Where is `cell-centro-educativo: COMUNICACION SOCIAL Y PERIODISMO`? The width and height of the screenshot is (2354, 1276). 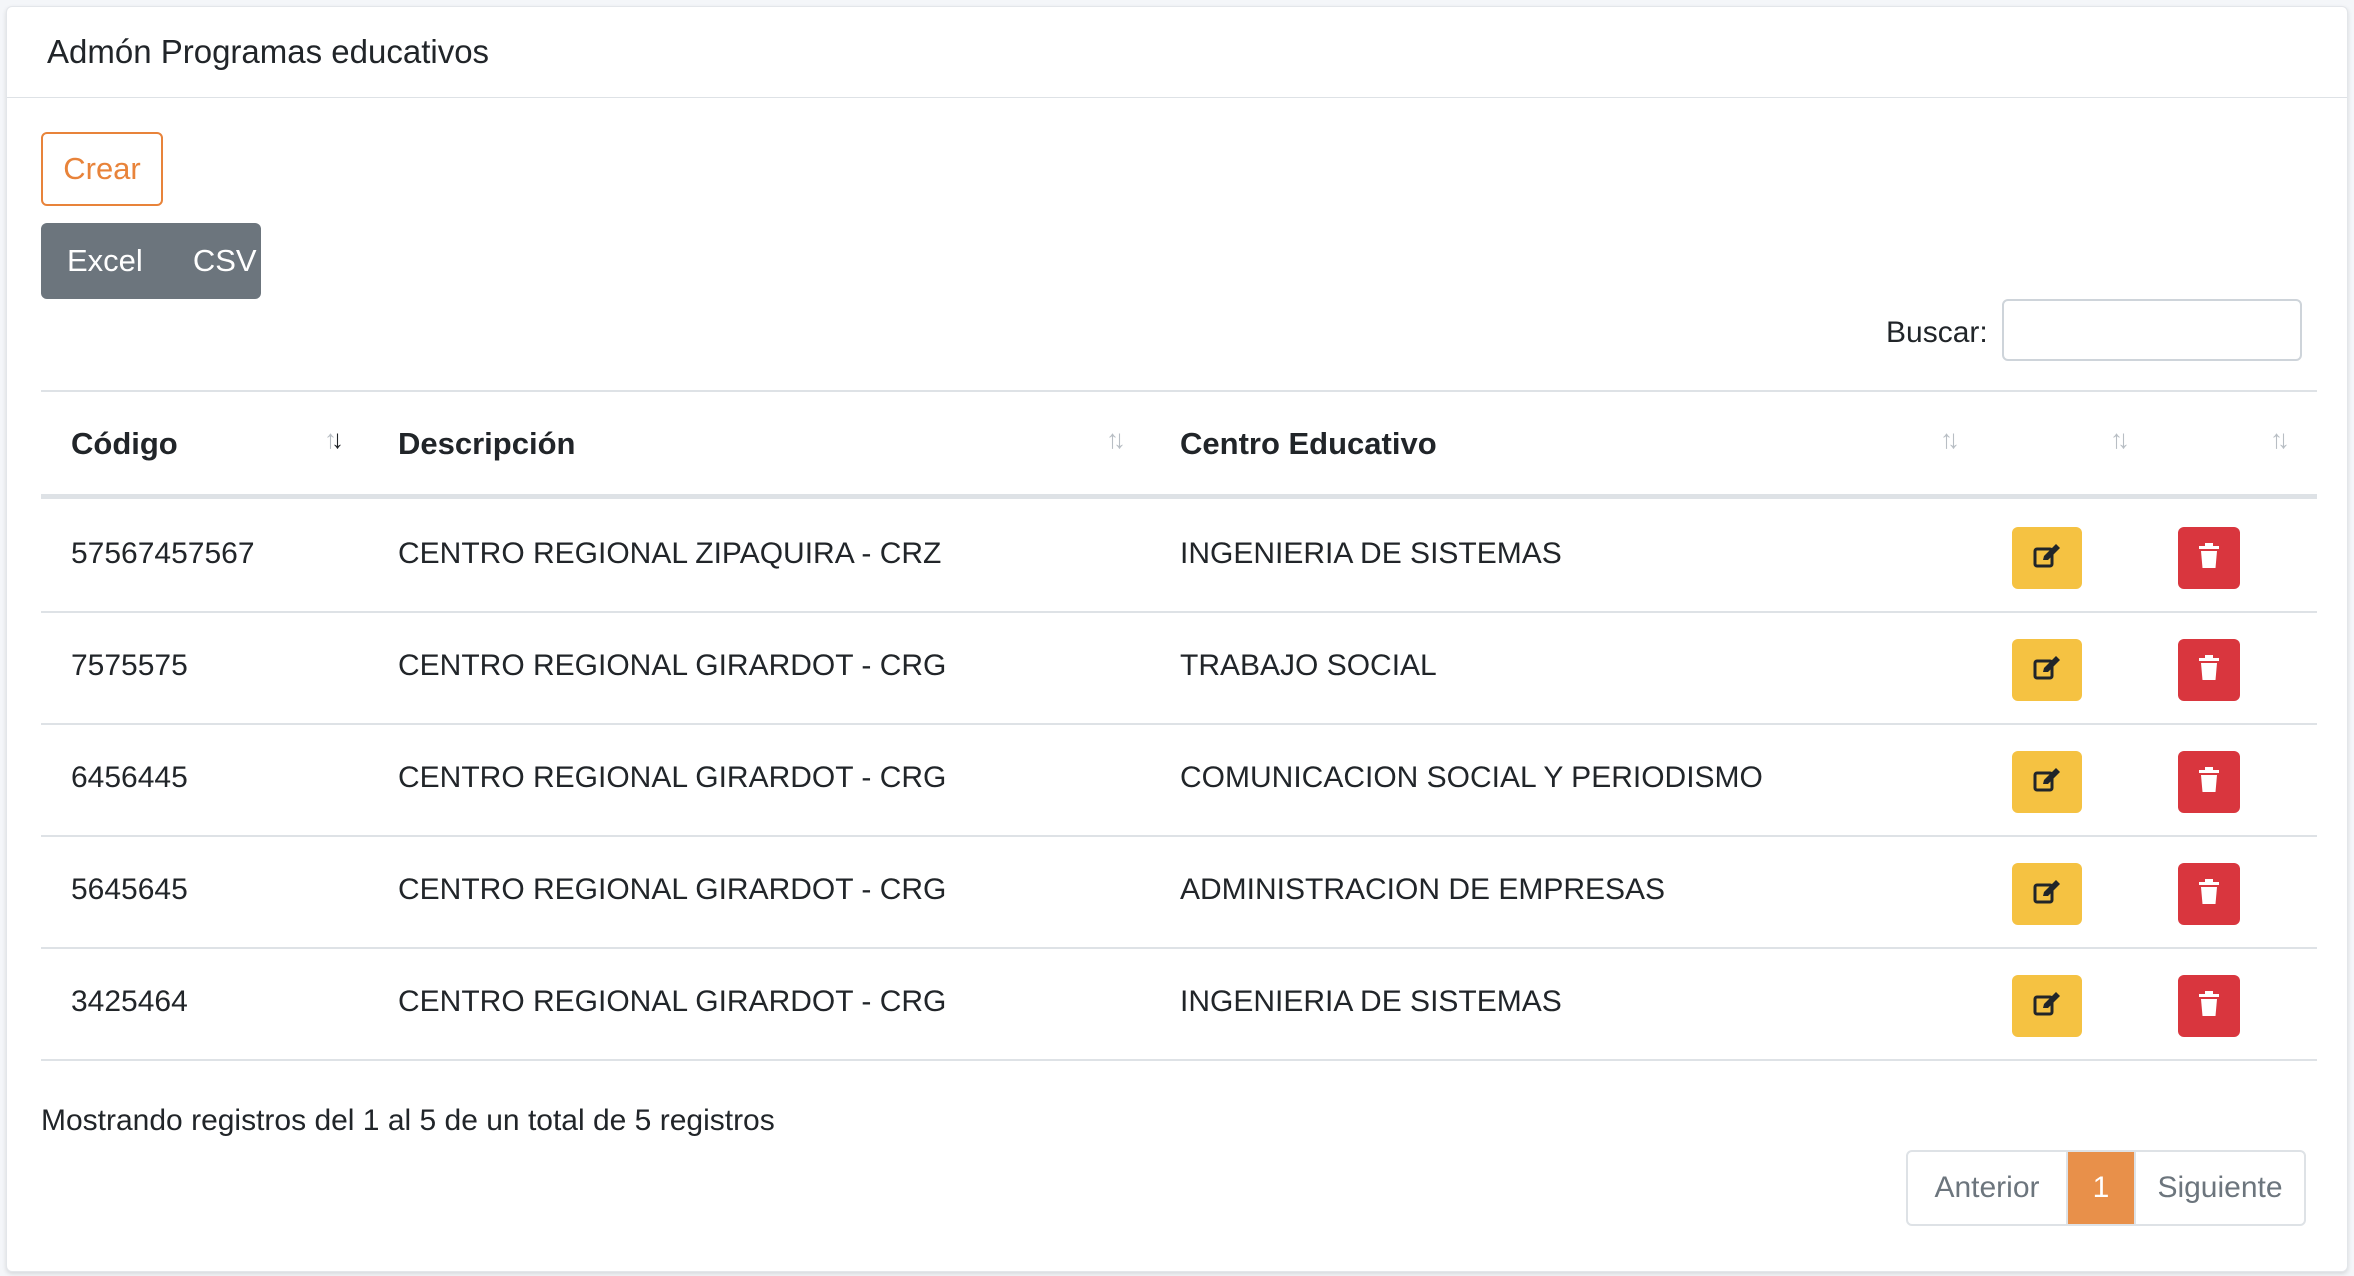 cell-centro-educativo: COMUNICACION SOCIAL Y PERIODISMO is located at coordinates (1471, 777).